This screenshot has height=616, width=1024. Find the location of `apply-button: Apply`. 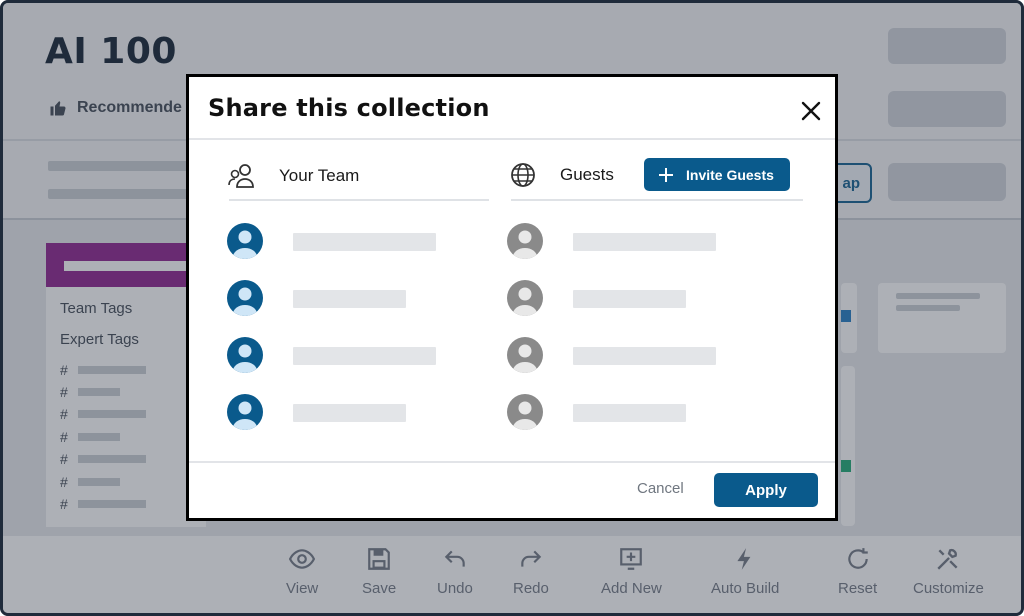

apply-button: Apply is located at coordinates (766, 490).